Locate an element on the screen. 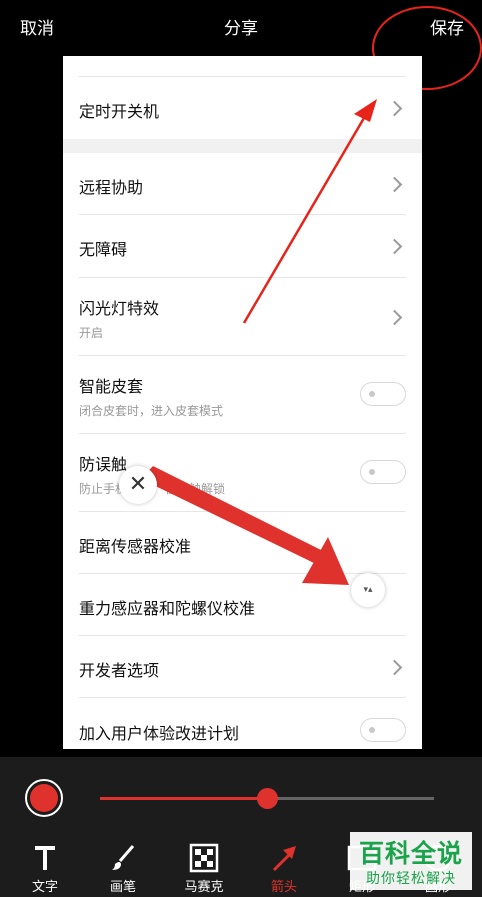  stroke-size-slider is located at coordinates (267, 798).